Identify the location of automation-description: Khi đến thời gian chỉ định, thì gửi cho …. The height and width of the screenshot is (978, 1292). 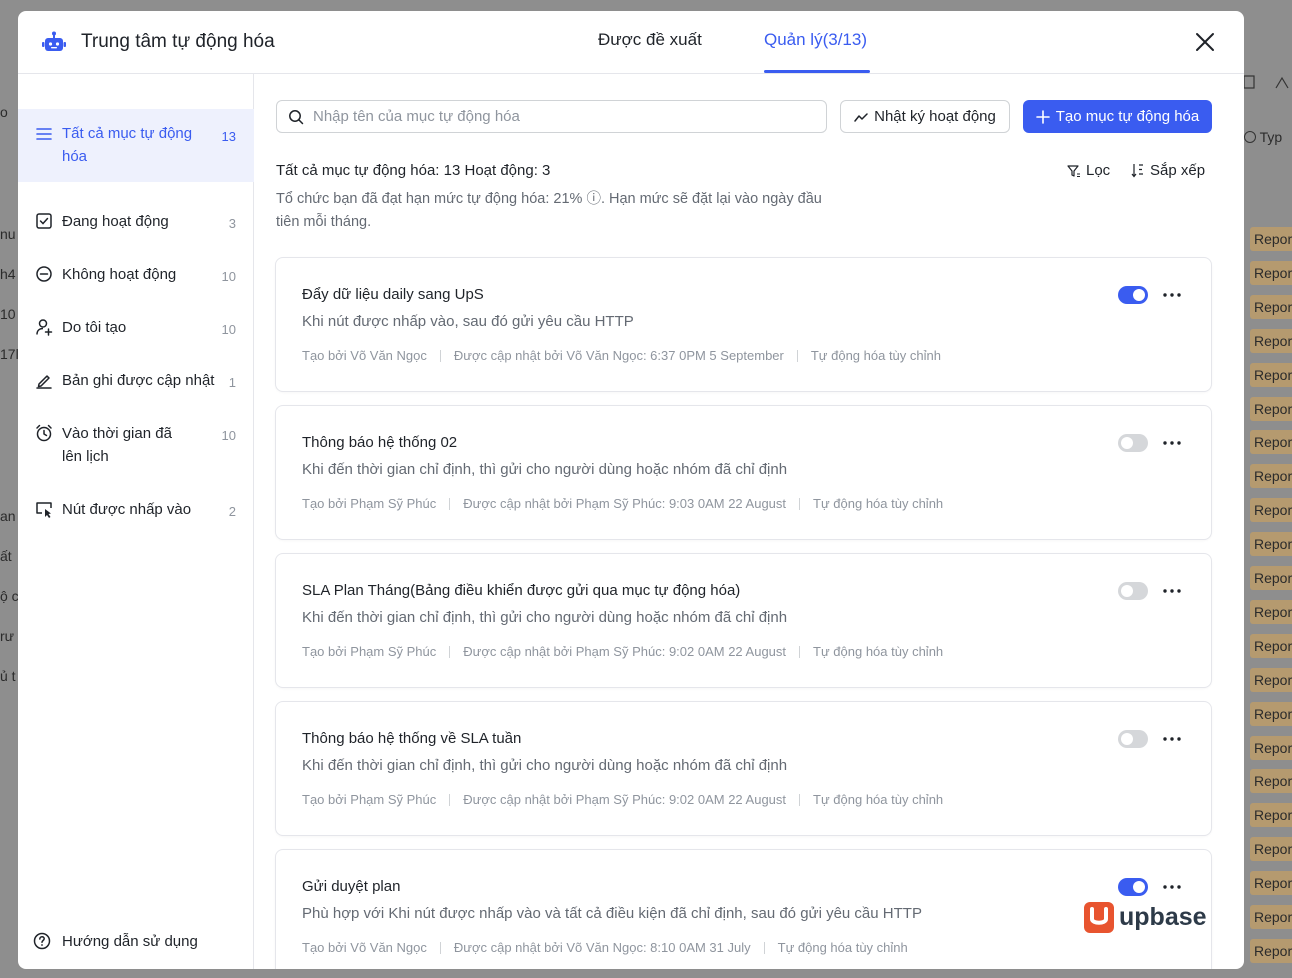
(545, 765).